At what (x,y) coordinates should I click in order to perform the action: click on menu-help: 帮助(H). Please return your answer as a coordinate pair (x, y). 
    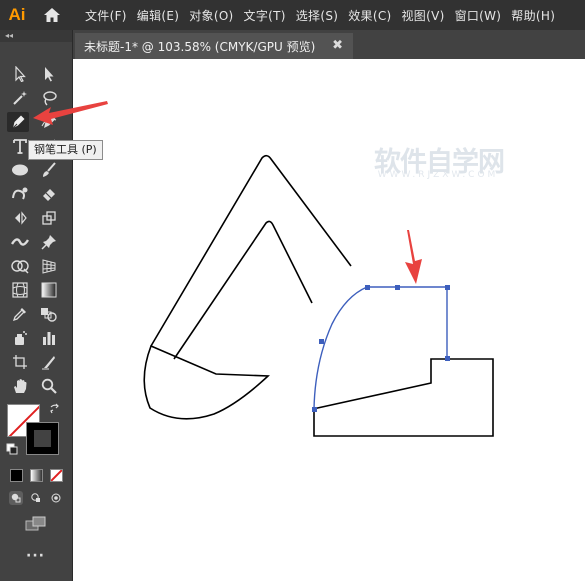
    Looking at the image, I should click on (533, 15).